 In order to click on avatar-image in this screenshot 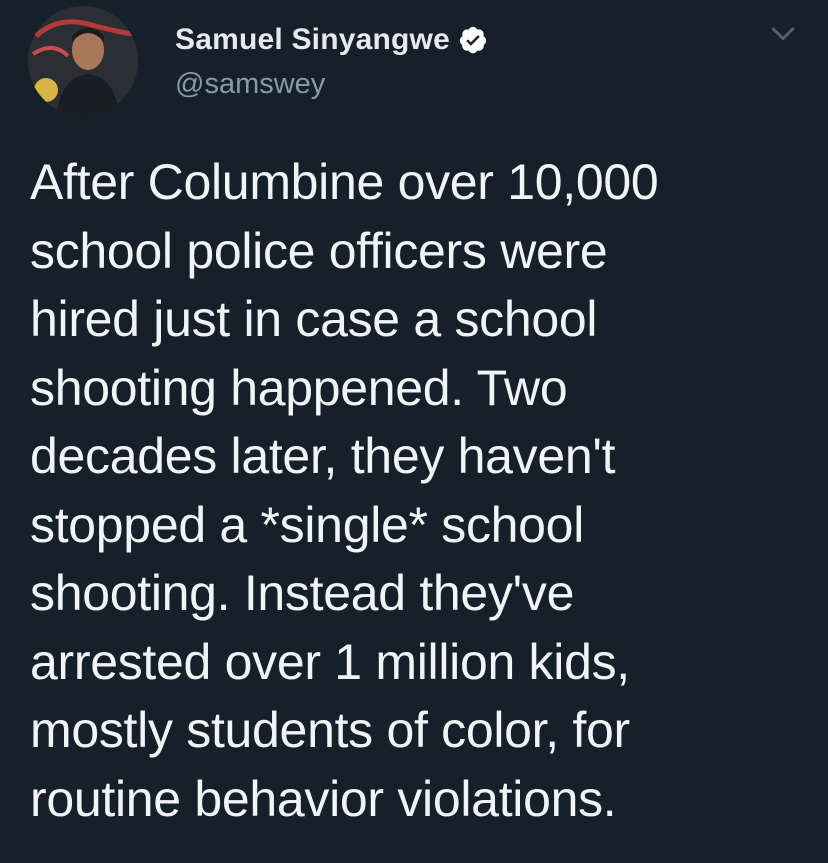, I will do `click(83, 61)`.